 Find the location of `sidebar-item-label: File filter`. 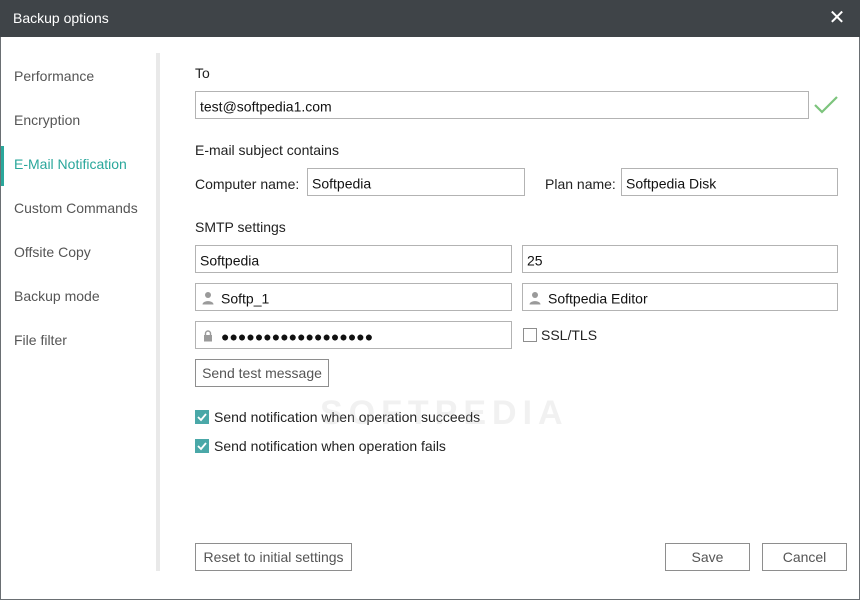

sidebar-item-label: File filter is located at coordinates (40, 340).